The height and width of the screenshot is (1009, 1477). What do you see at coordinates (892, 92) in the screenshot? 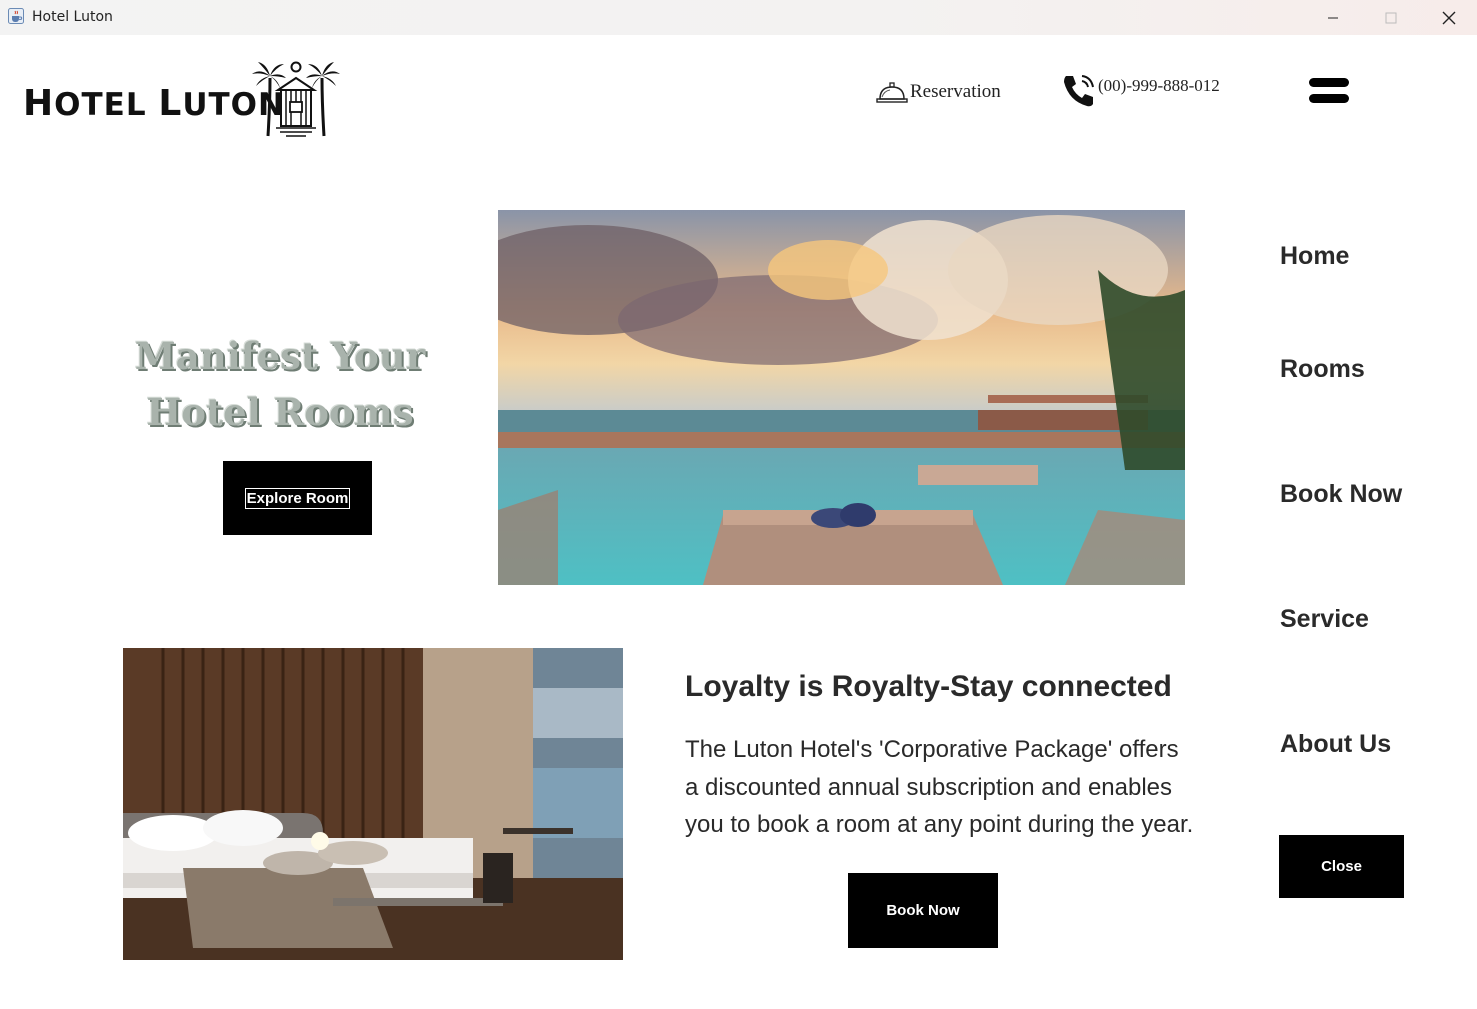
I see `service-bell-icon` at bounding box center [892, 92].